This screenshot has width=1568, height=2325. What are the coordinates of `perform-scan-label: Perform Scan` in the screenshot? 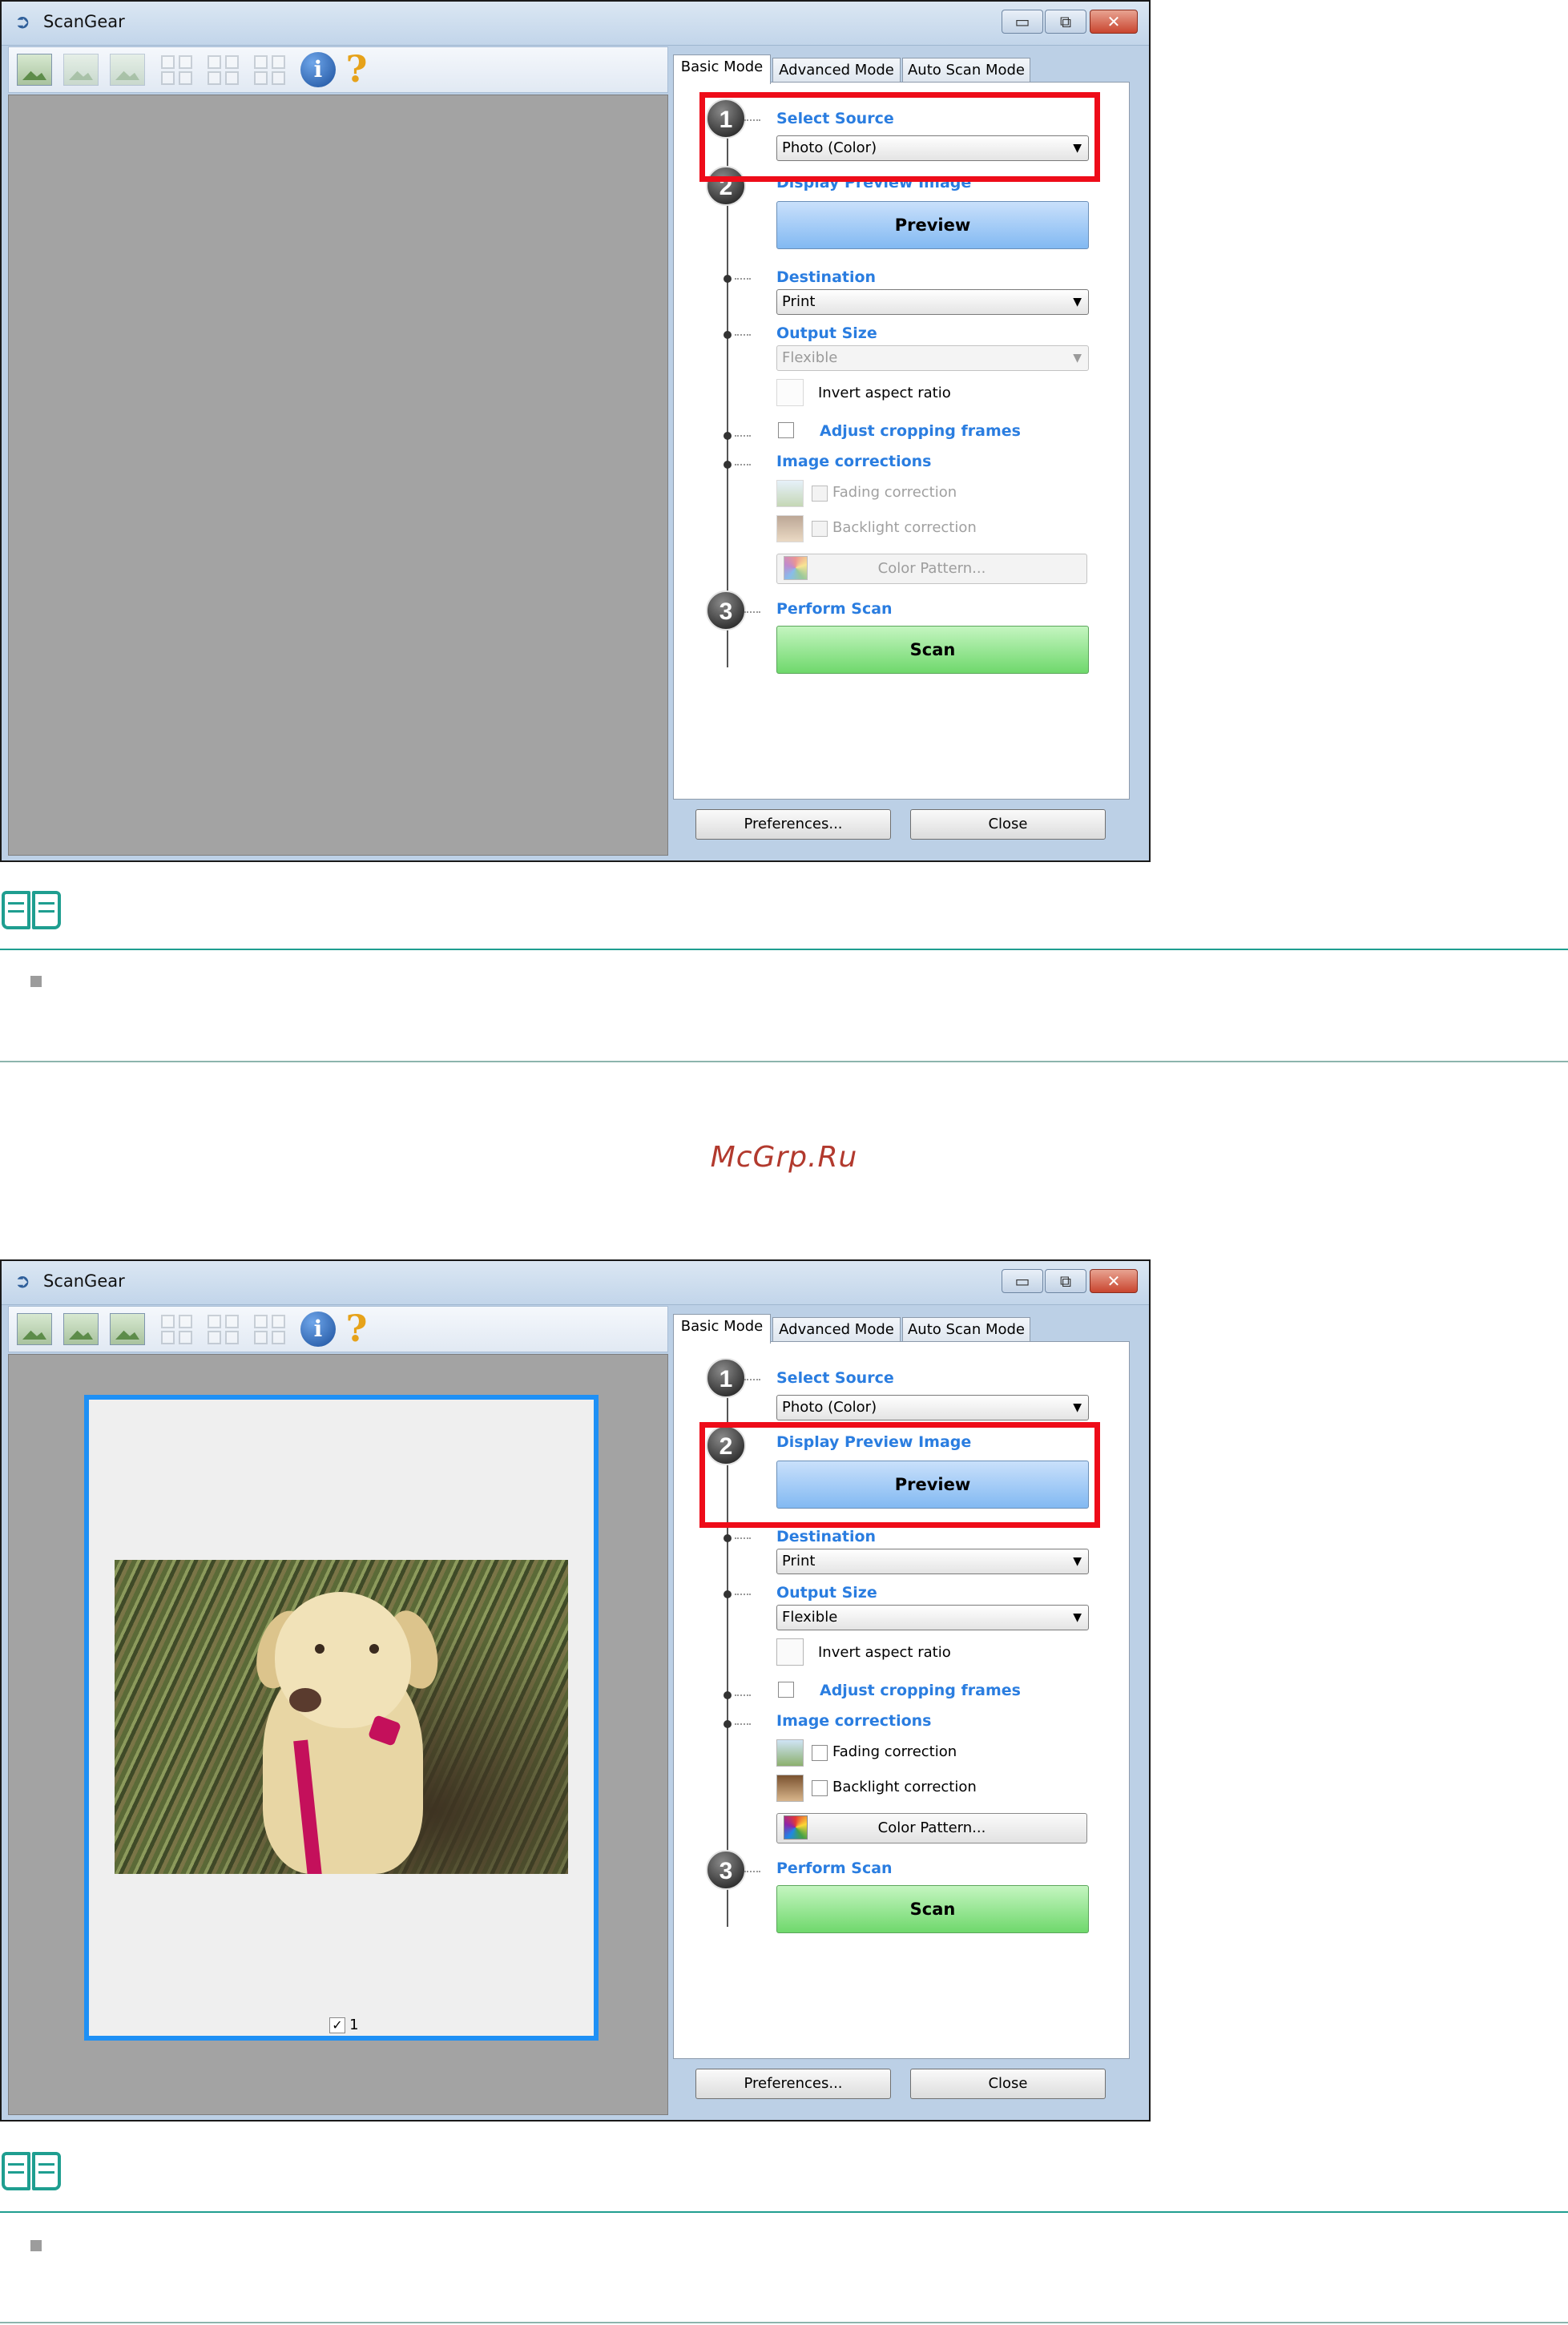 It's located at (834, 1869).